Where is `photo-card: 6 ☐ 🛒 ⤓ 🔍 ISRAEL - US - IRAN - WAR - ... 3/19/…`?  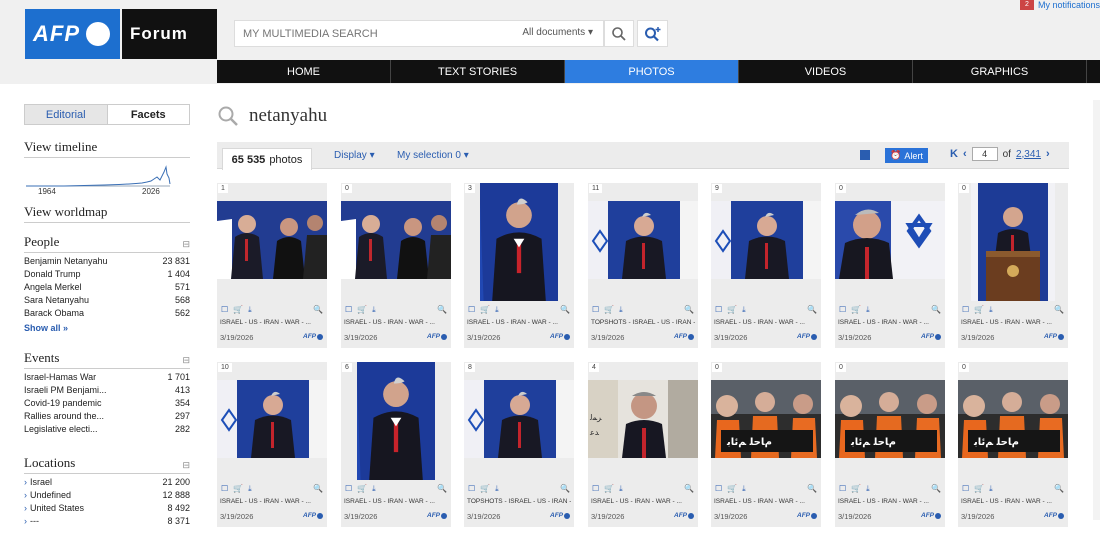
photo-card: 6 ☐ 🛒 ⤓ 🔍 ISRAEL - US - IRAN - WAR - ... 3/19/… is located at coordinates (396, 444).